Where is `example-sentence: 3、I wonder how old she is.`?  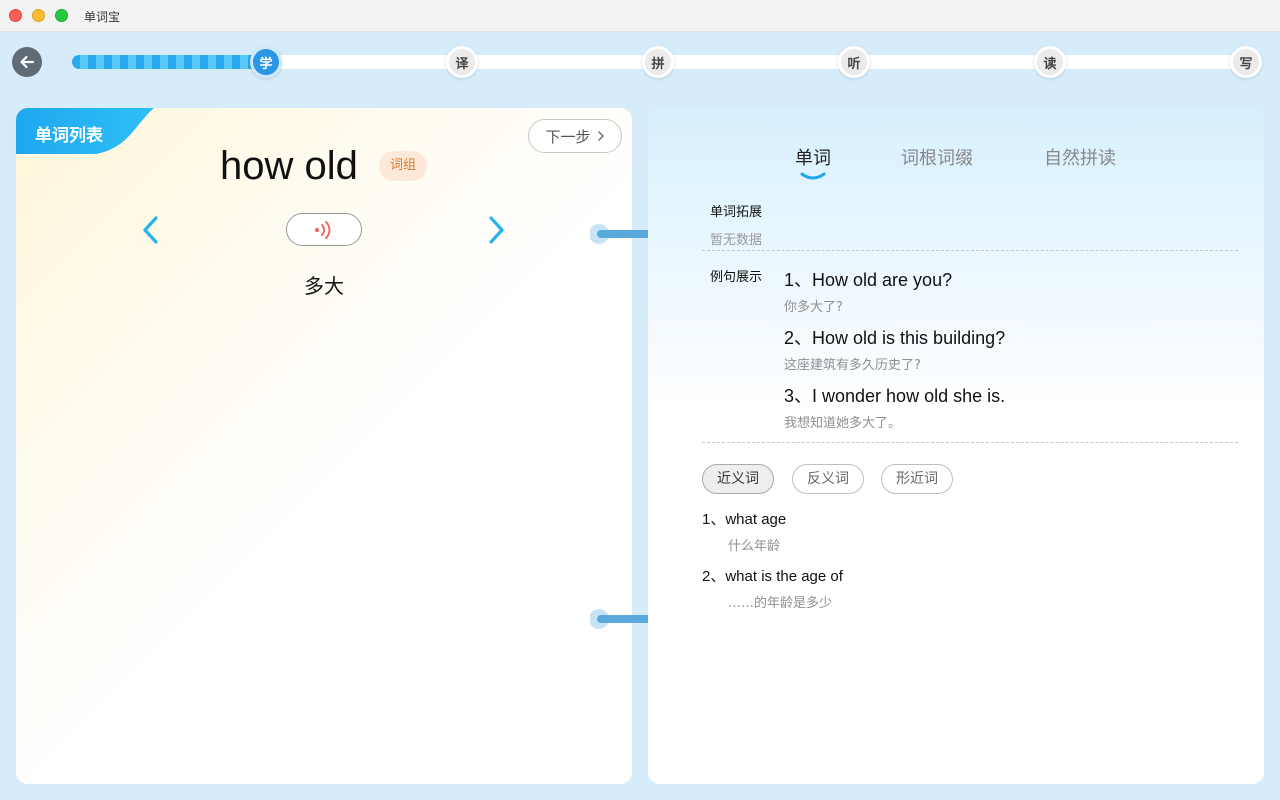
example-sentence: 3、I wonder how old she is. is located at coordinates (895, 396).